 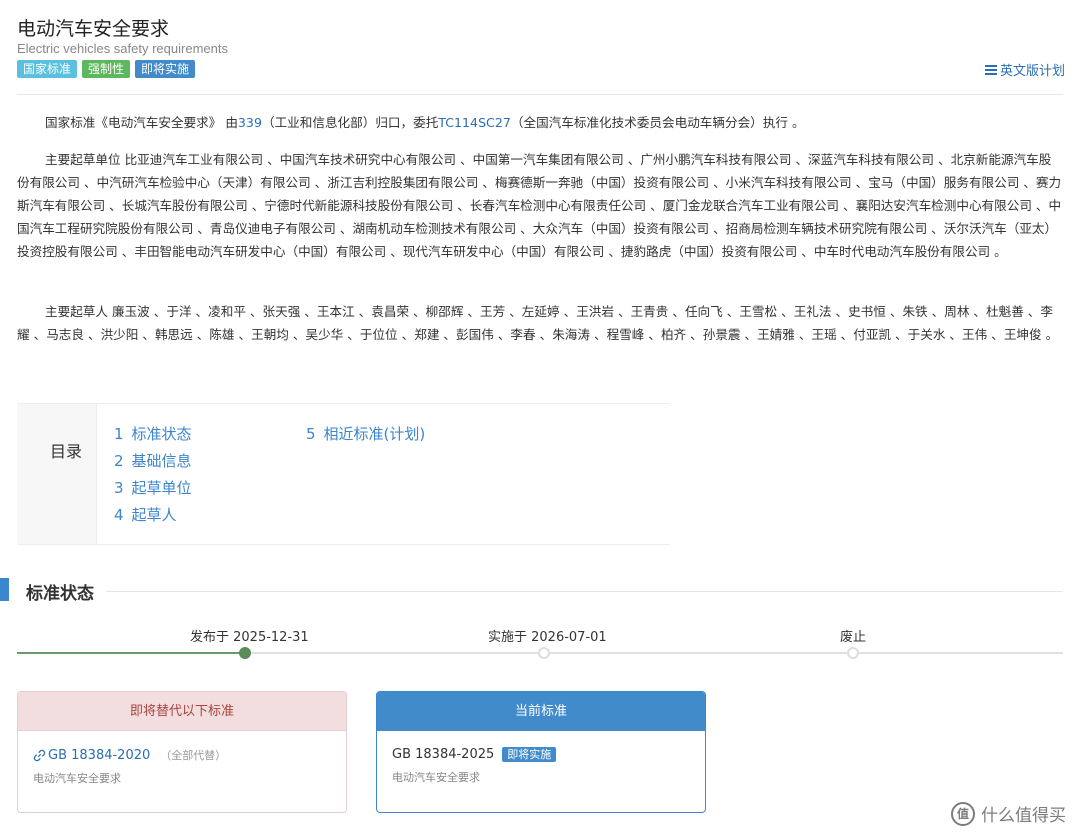 I want to click on english-plan-label: 英文版计划, so click(x=1032, y=71).